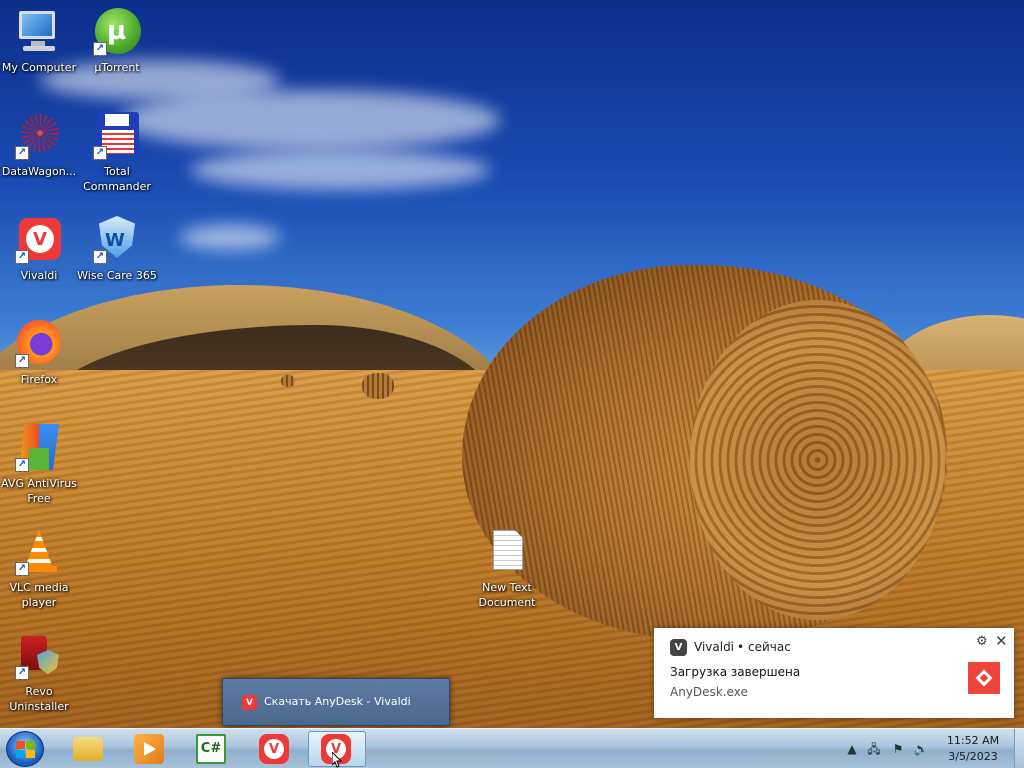 Image resolution: width=1024 pixels, height=768 pixels. Describe the element at coordinates (512, 748) in the screenshot. I see `taskbar: C# V V ▲ 🖧 ⚑ 🔊 11:52 AM 3/5/2023` at that location.